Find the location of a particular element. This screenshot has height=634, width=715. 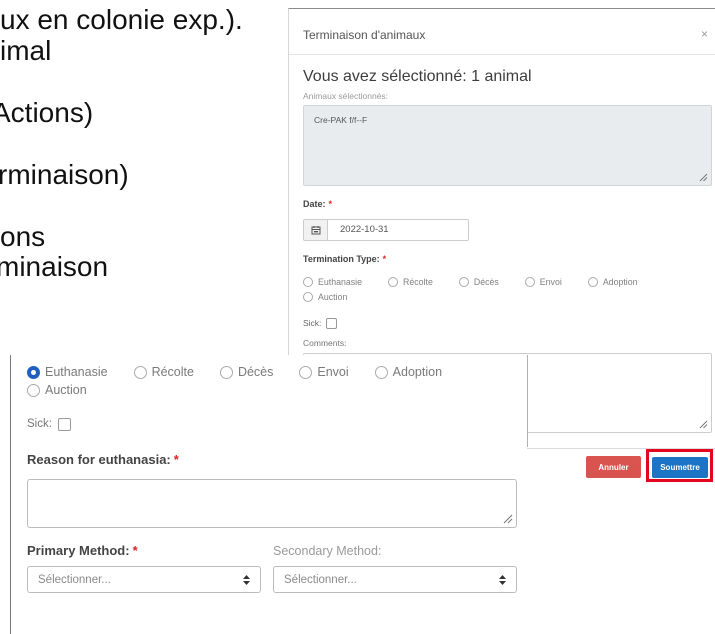

reason-label: Reason for euthanasia: * is located at coordinates (103, 460).